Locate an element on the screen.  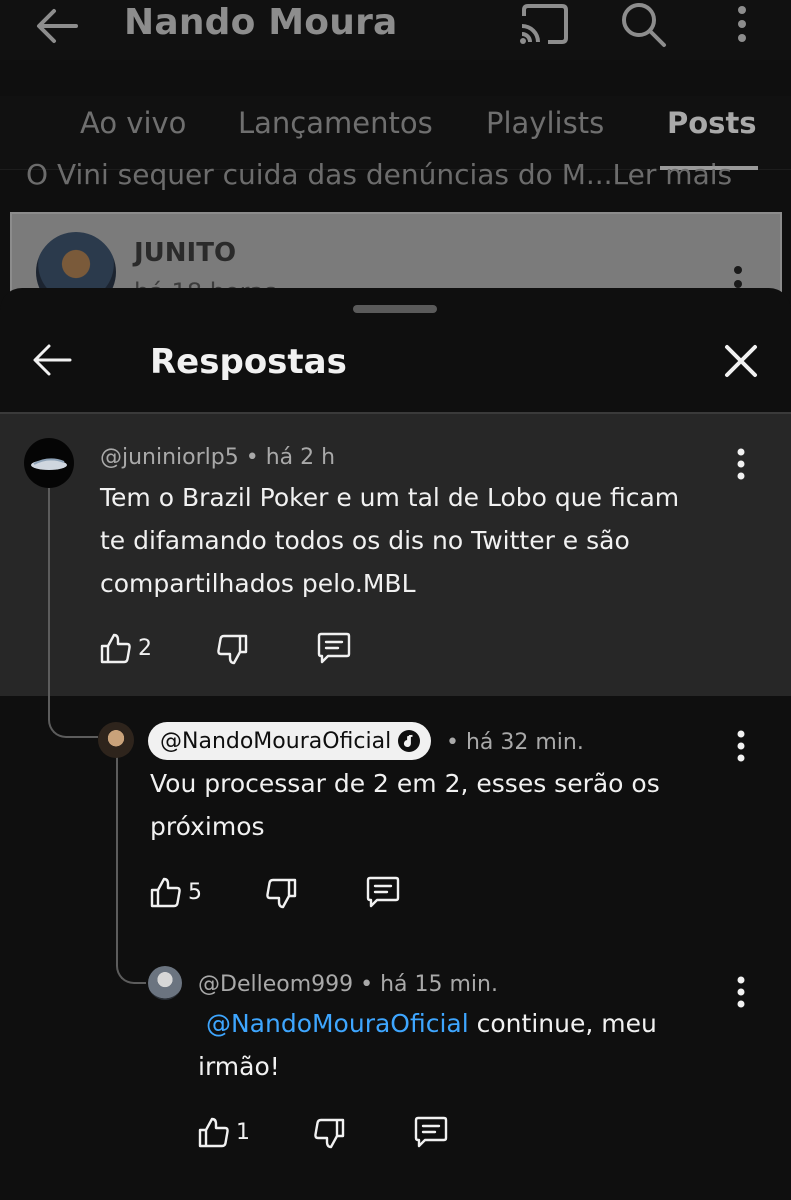
music-note-badge-icon is located at coordinates (409, 741).